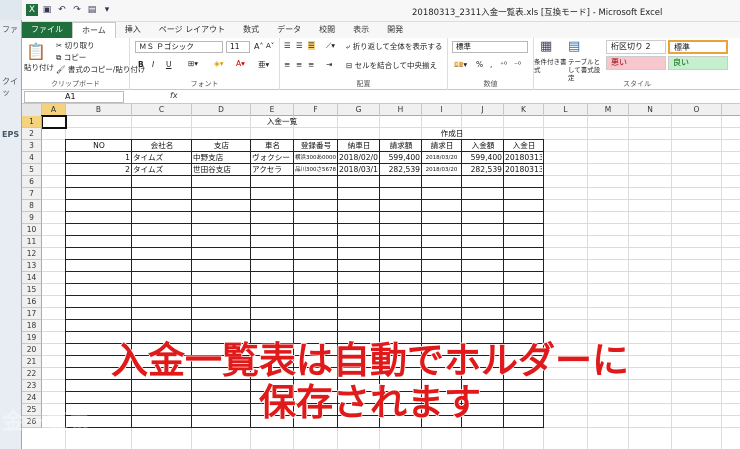 The width and height of the screenshot is (740, 449). Describe the element at coordinates (315, 158) in the screenshot. I see `data-cell: 横浜300あ0000` at that location.